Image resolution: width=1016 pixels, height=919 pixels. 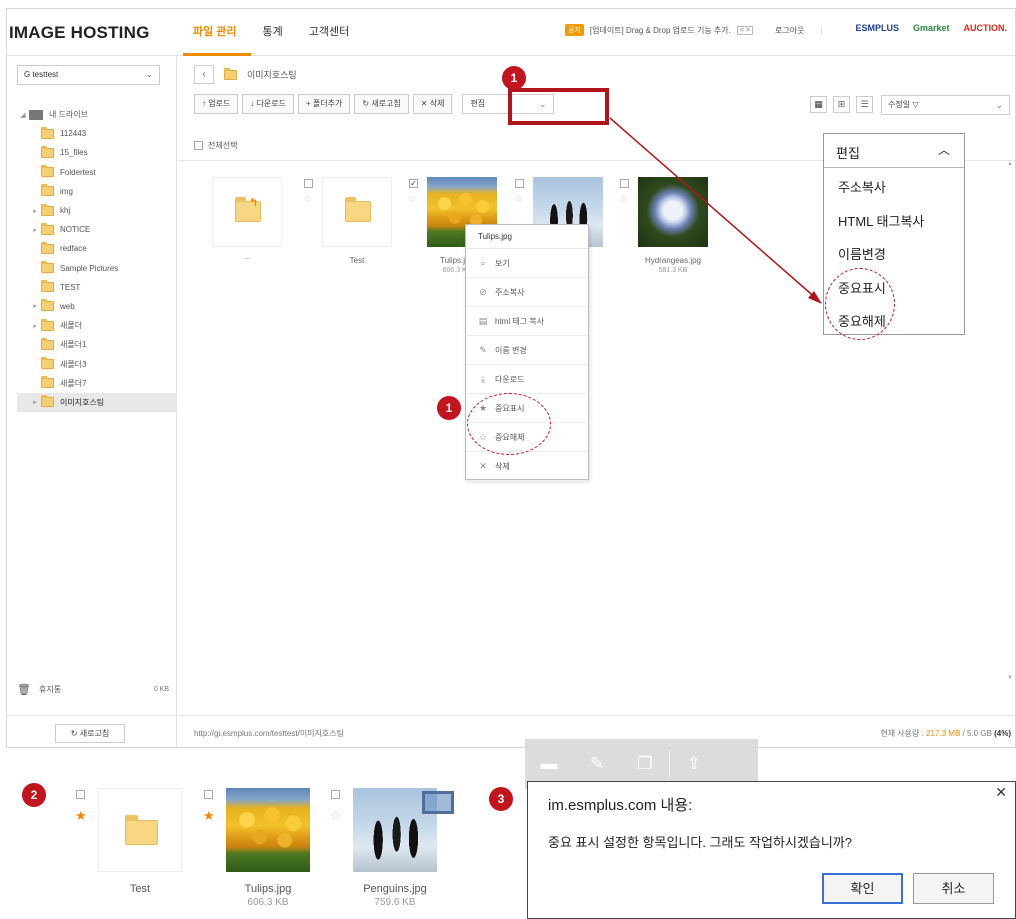 What do you see at coordinates (915, 104) in the screenshot?
I see `sort-order-icon: ▽` at bounding box center [915, 104].